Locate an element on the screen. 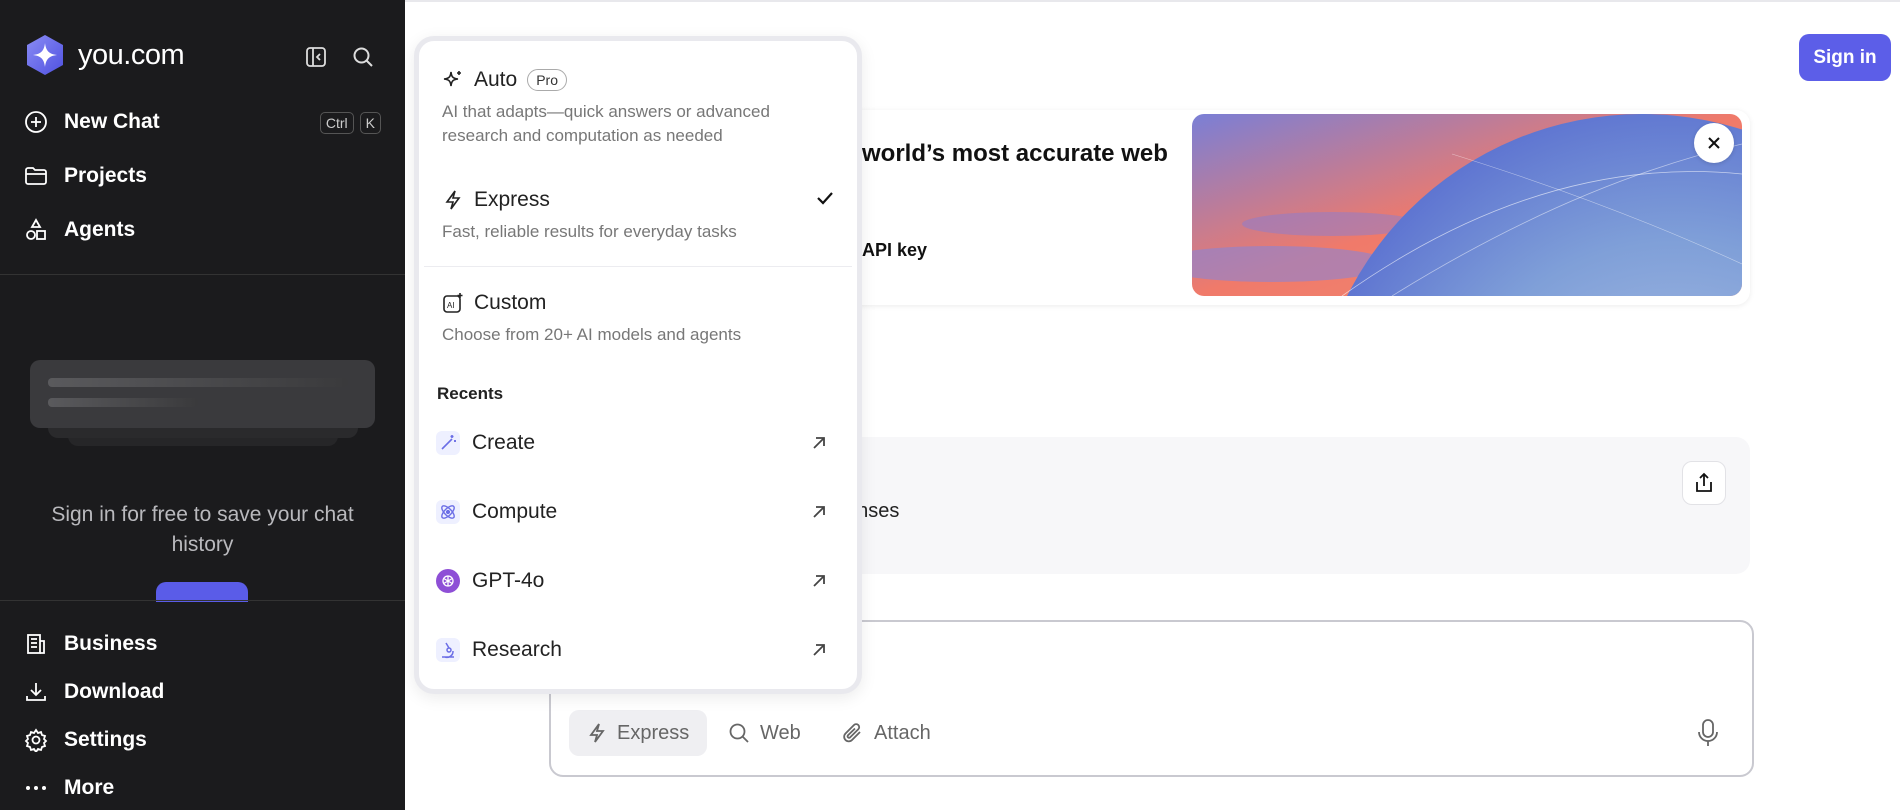 The width and height of the screenshot is (1900, 810). share-button is located at coordinates (1704, 483).